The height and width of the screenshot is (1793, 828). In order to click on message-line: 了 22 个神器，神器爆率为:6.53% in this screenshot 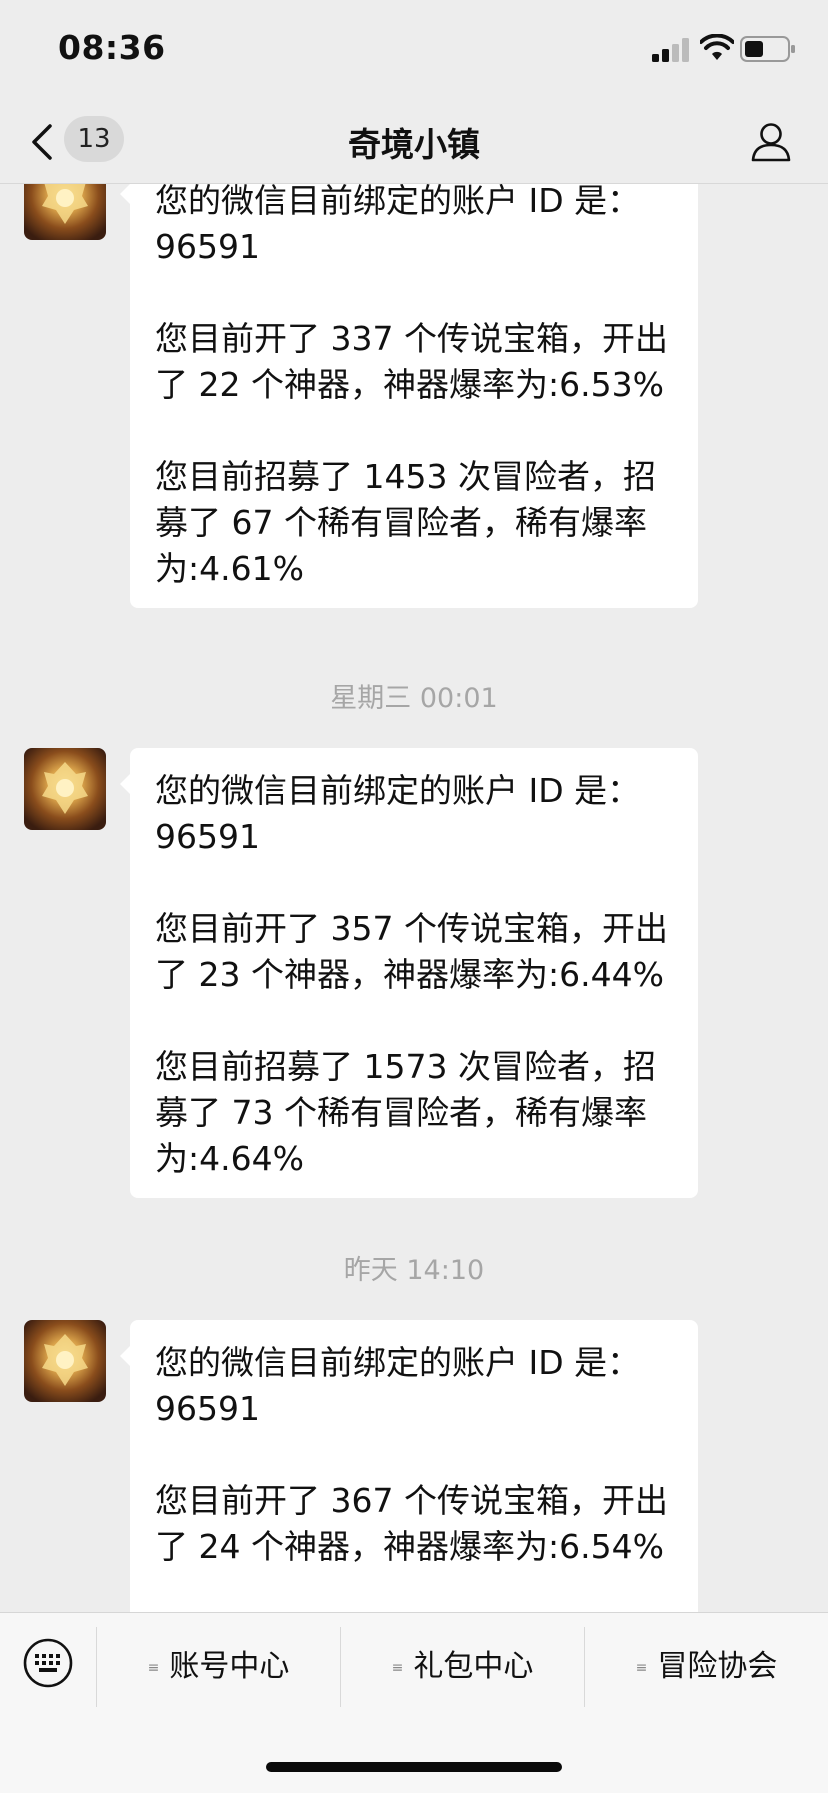, I will do `click(409, 384)`.